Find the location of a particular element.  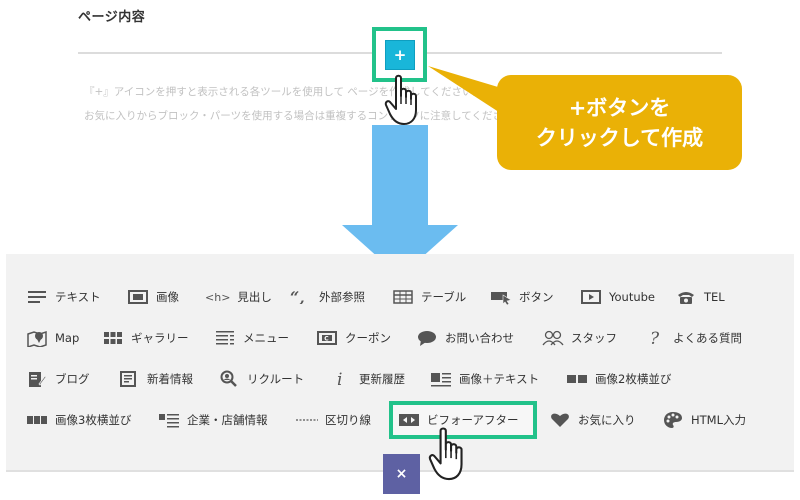

svg-text: C is located at coordinates (326, 338).